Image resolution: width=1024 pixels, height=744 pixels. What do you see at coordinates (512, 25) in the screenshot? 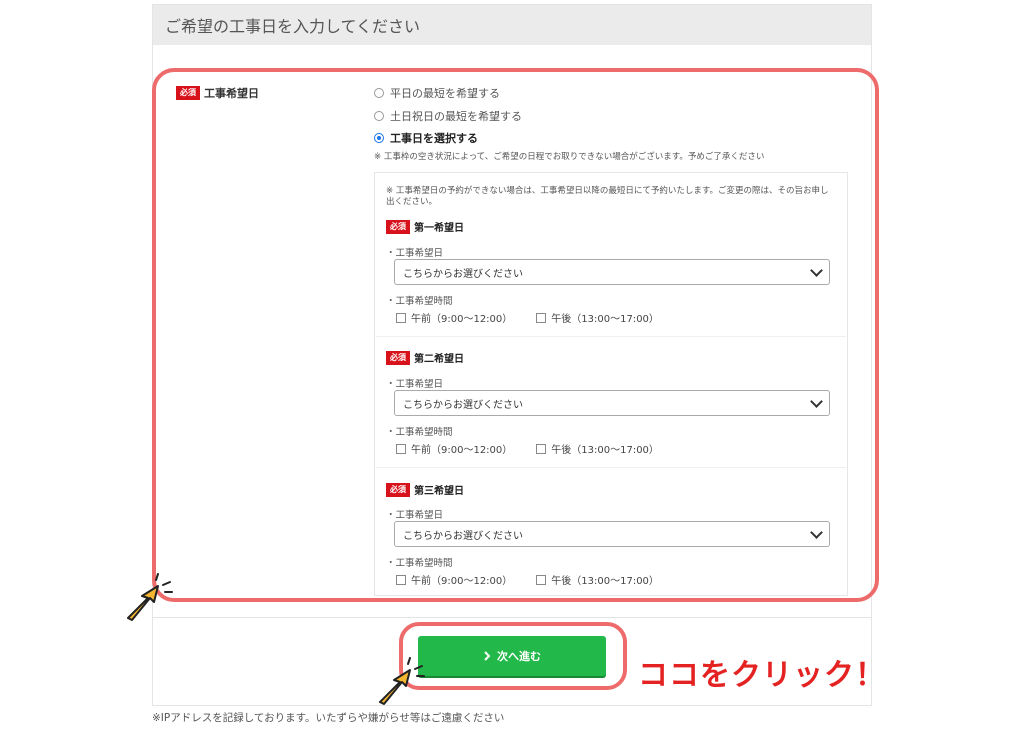
I see `panel-title: ご希望の工事日を入力してください` at bounding box center [512, 25].